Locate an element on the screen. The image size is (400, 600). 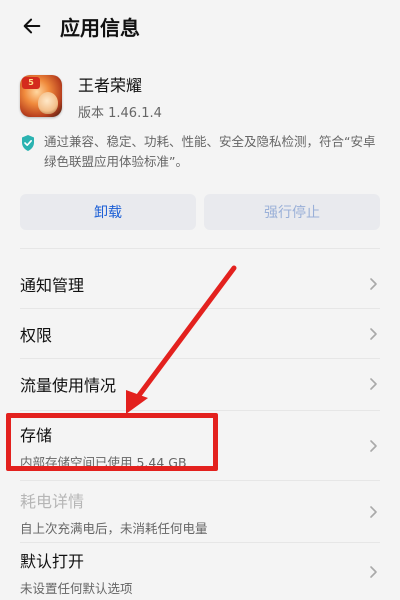
certification-text: 通过兼容、稳定、功耗、性能、安全及隐私检测，符合“安卓绿色联盟应用体验标准”。 is located at coordinates (210, 151).